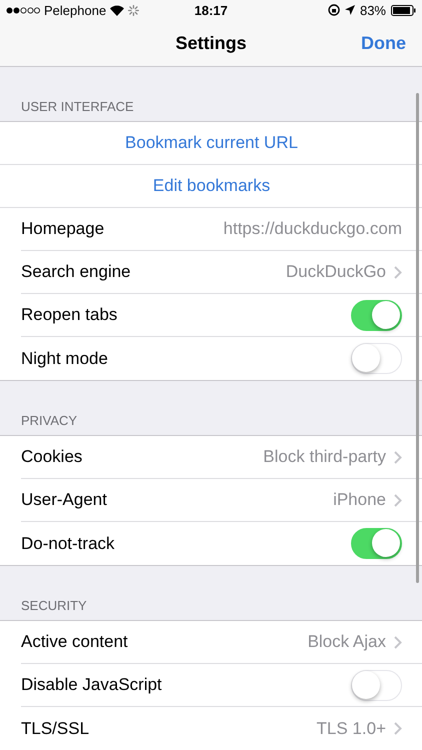 Image resolution: width=422 pixels, height=750 pixels. What do you see at coordinates (68, 544) in the screenshot?
I see `setting-label: Do-not-track` at bounding box center [68, 544].